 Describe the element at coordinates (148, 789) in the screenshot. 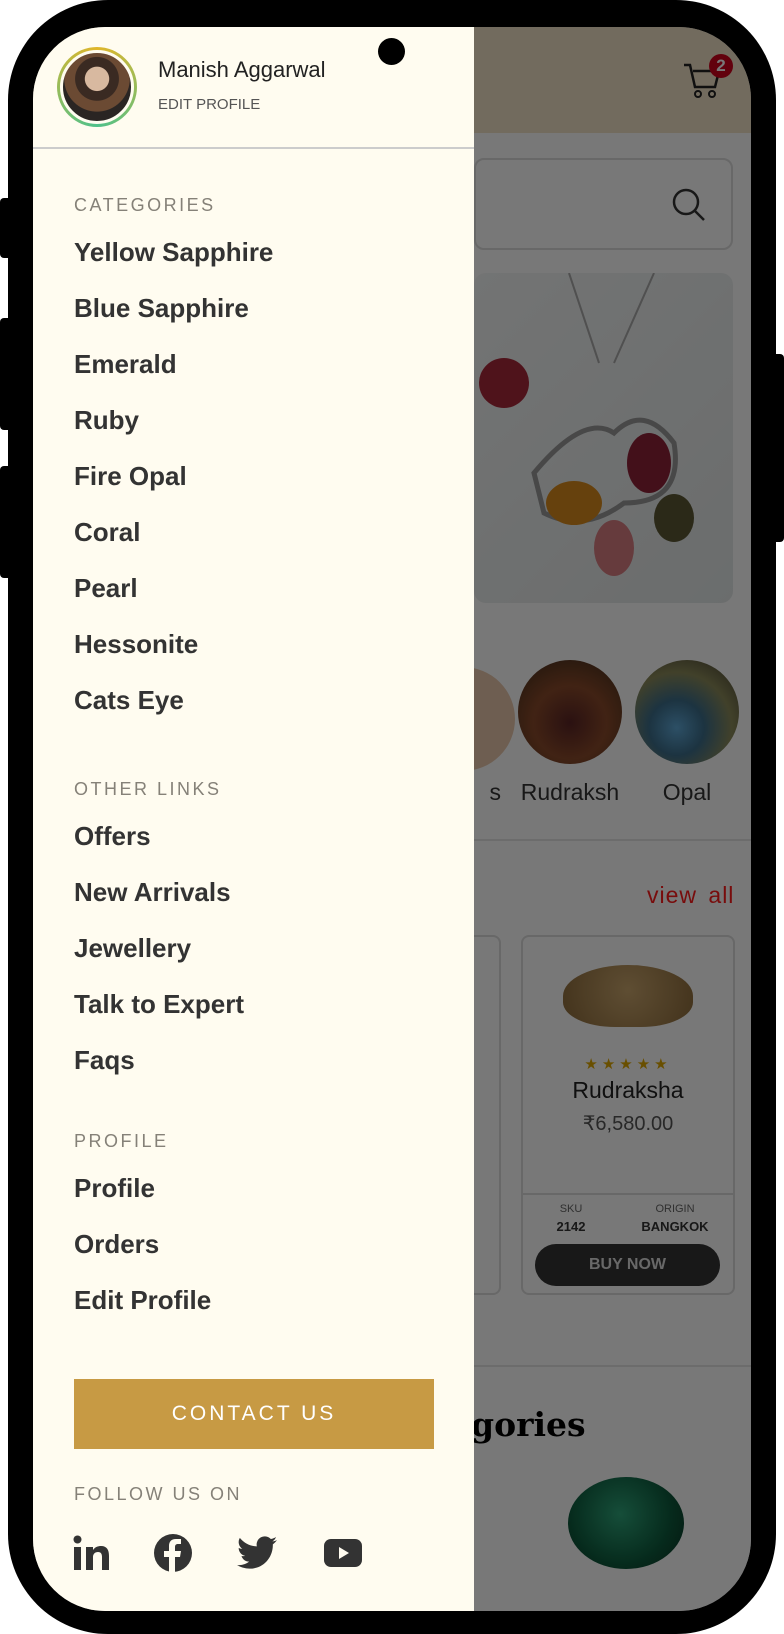

I see `other-links-heading: OTHER LINKS` at that location.